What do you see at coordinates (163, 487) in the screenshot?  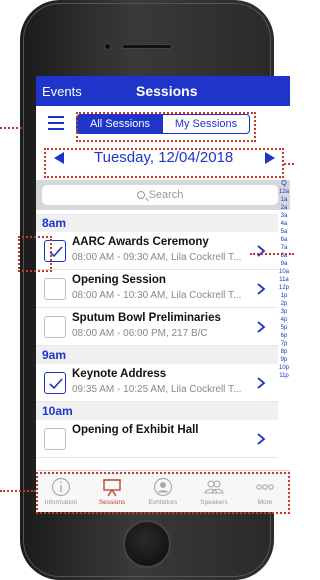 I see `exhibitor-icon` at bounding box center [163, 487].